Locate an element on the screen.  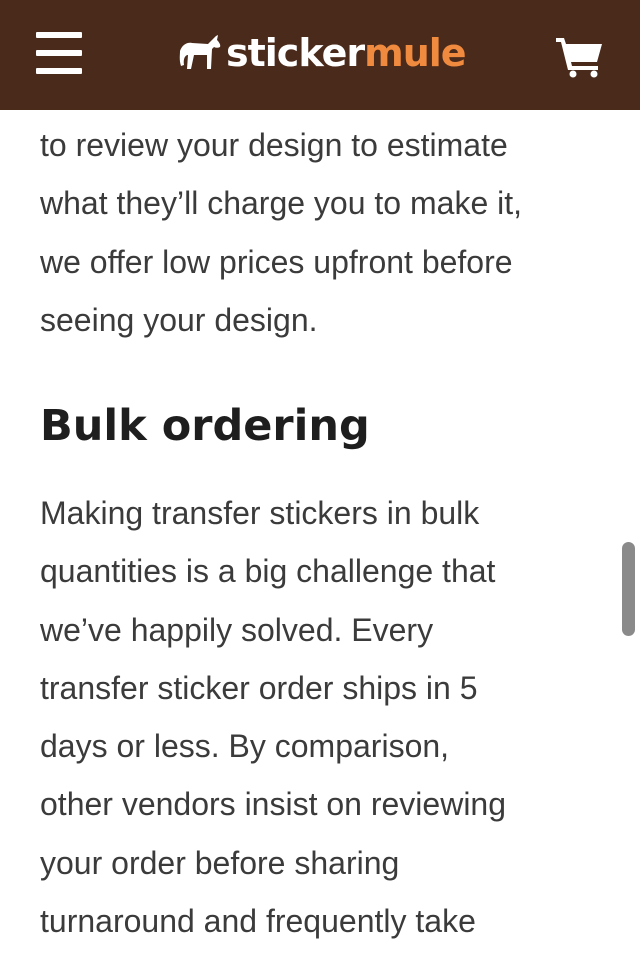
cart-icon-graphic is located at coordinates (579, 58).